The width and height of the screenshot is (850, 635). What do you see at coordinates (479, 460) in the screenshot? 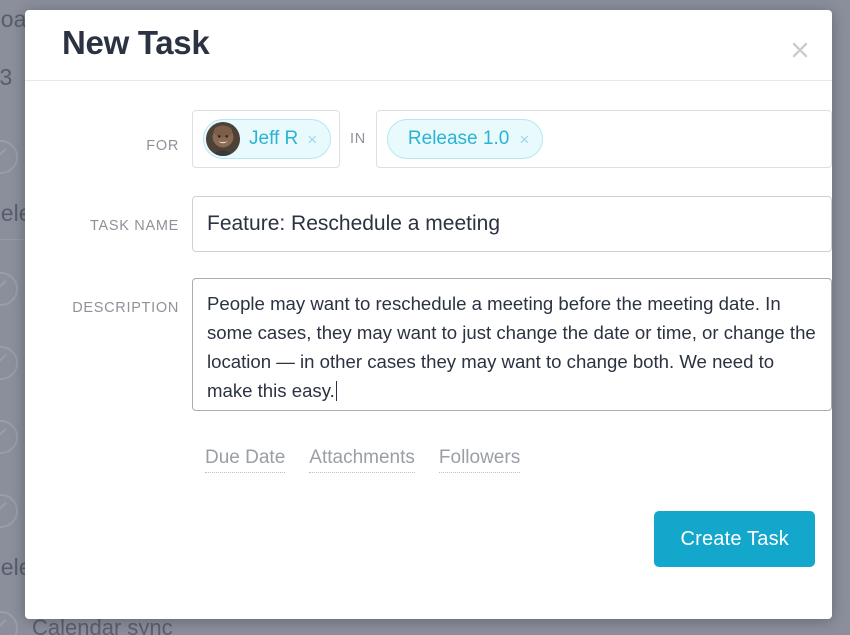
I see `followers-link: Followers` at bounding box center [479, 460].